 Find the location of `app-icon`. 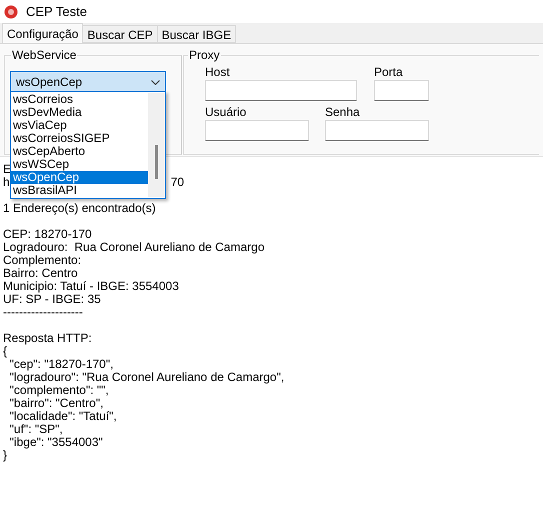

app-icon is located at coordinates (11, 11).